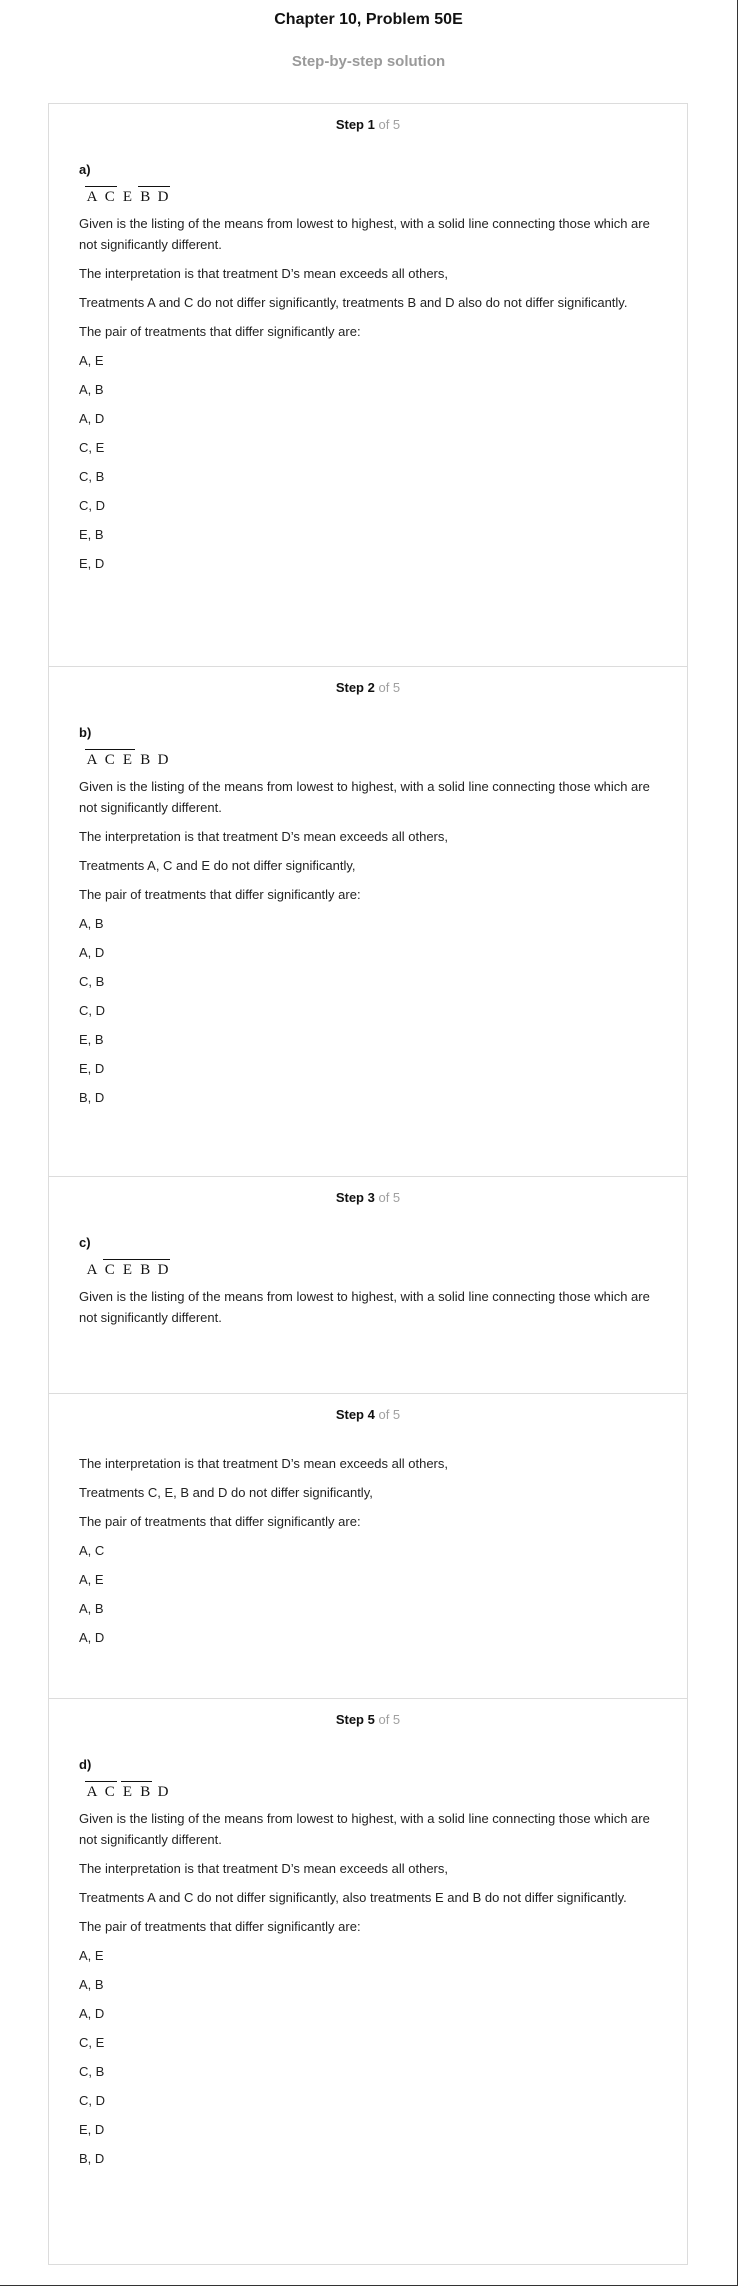  What do you see at coordinates (355, 124) in the screenshot?
I see `step-label: Step 1` at bounding box center [355, 124].